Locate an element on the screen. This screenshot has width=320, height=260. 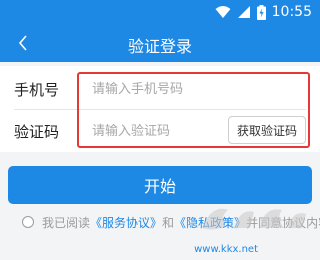
phone-label: 手机号 is located at coordinates (37, 90).